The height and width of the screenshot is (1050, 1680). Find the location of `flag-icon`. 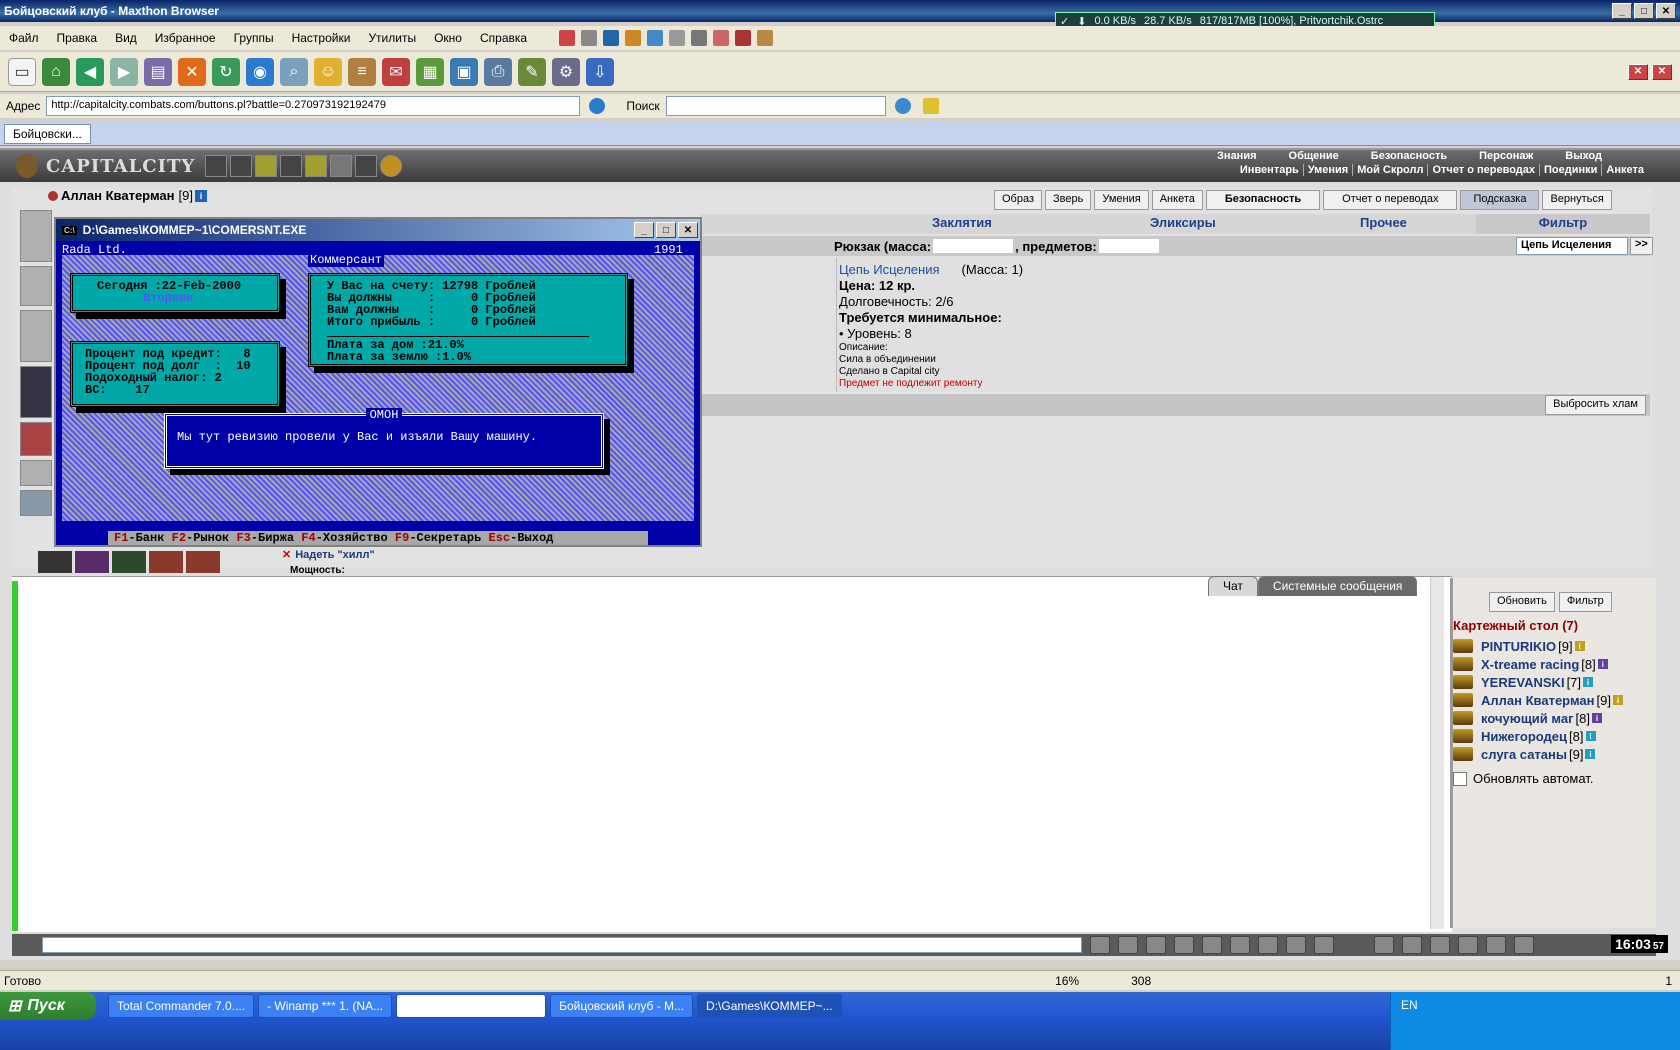

flag-icon is located at coordinates (1496, 945).